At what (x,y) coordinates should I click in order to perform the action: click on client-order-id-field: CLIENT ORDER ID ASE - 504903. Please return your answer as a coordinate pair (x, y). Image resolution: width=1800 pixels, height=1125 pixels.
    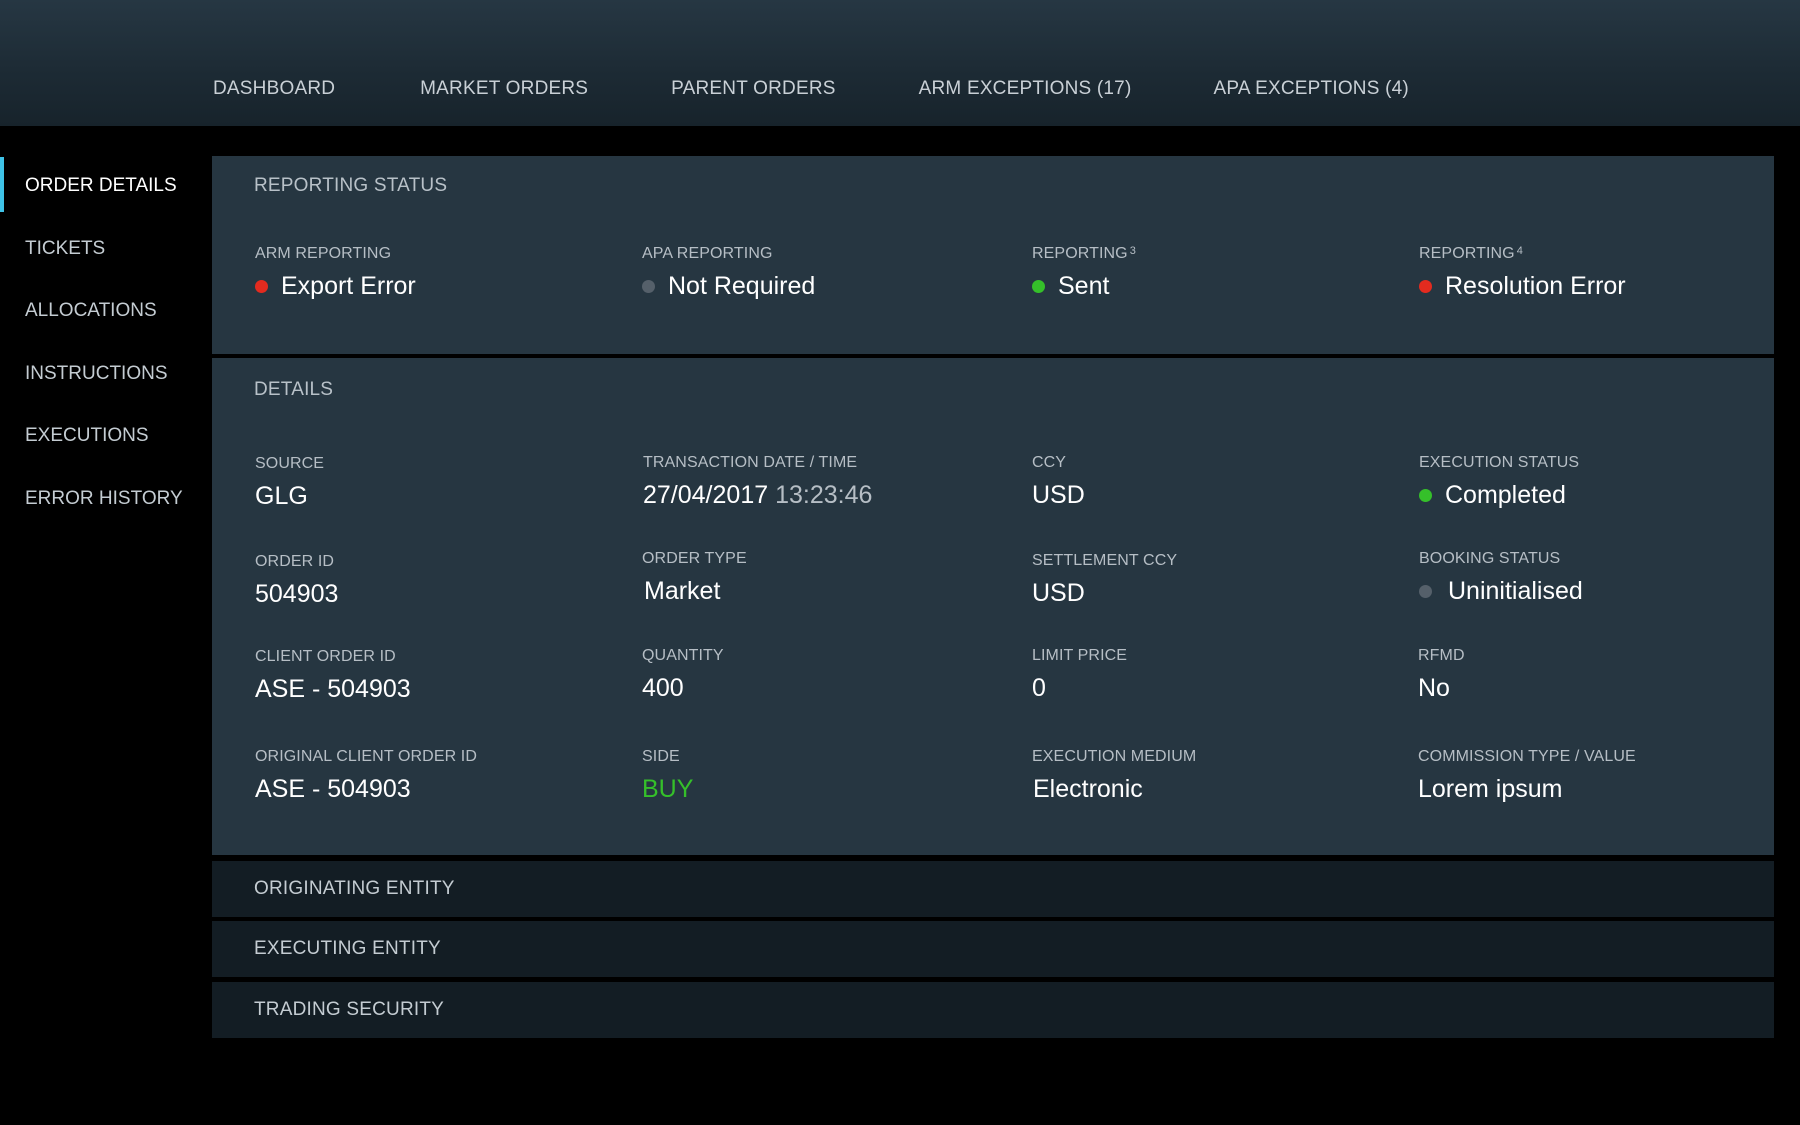
    Looking at the image, I should click on (333, 676).